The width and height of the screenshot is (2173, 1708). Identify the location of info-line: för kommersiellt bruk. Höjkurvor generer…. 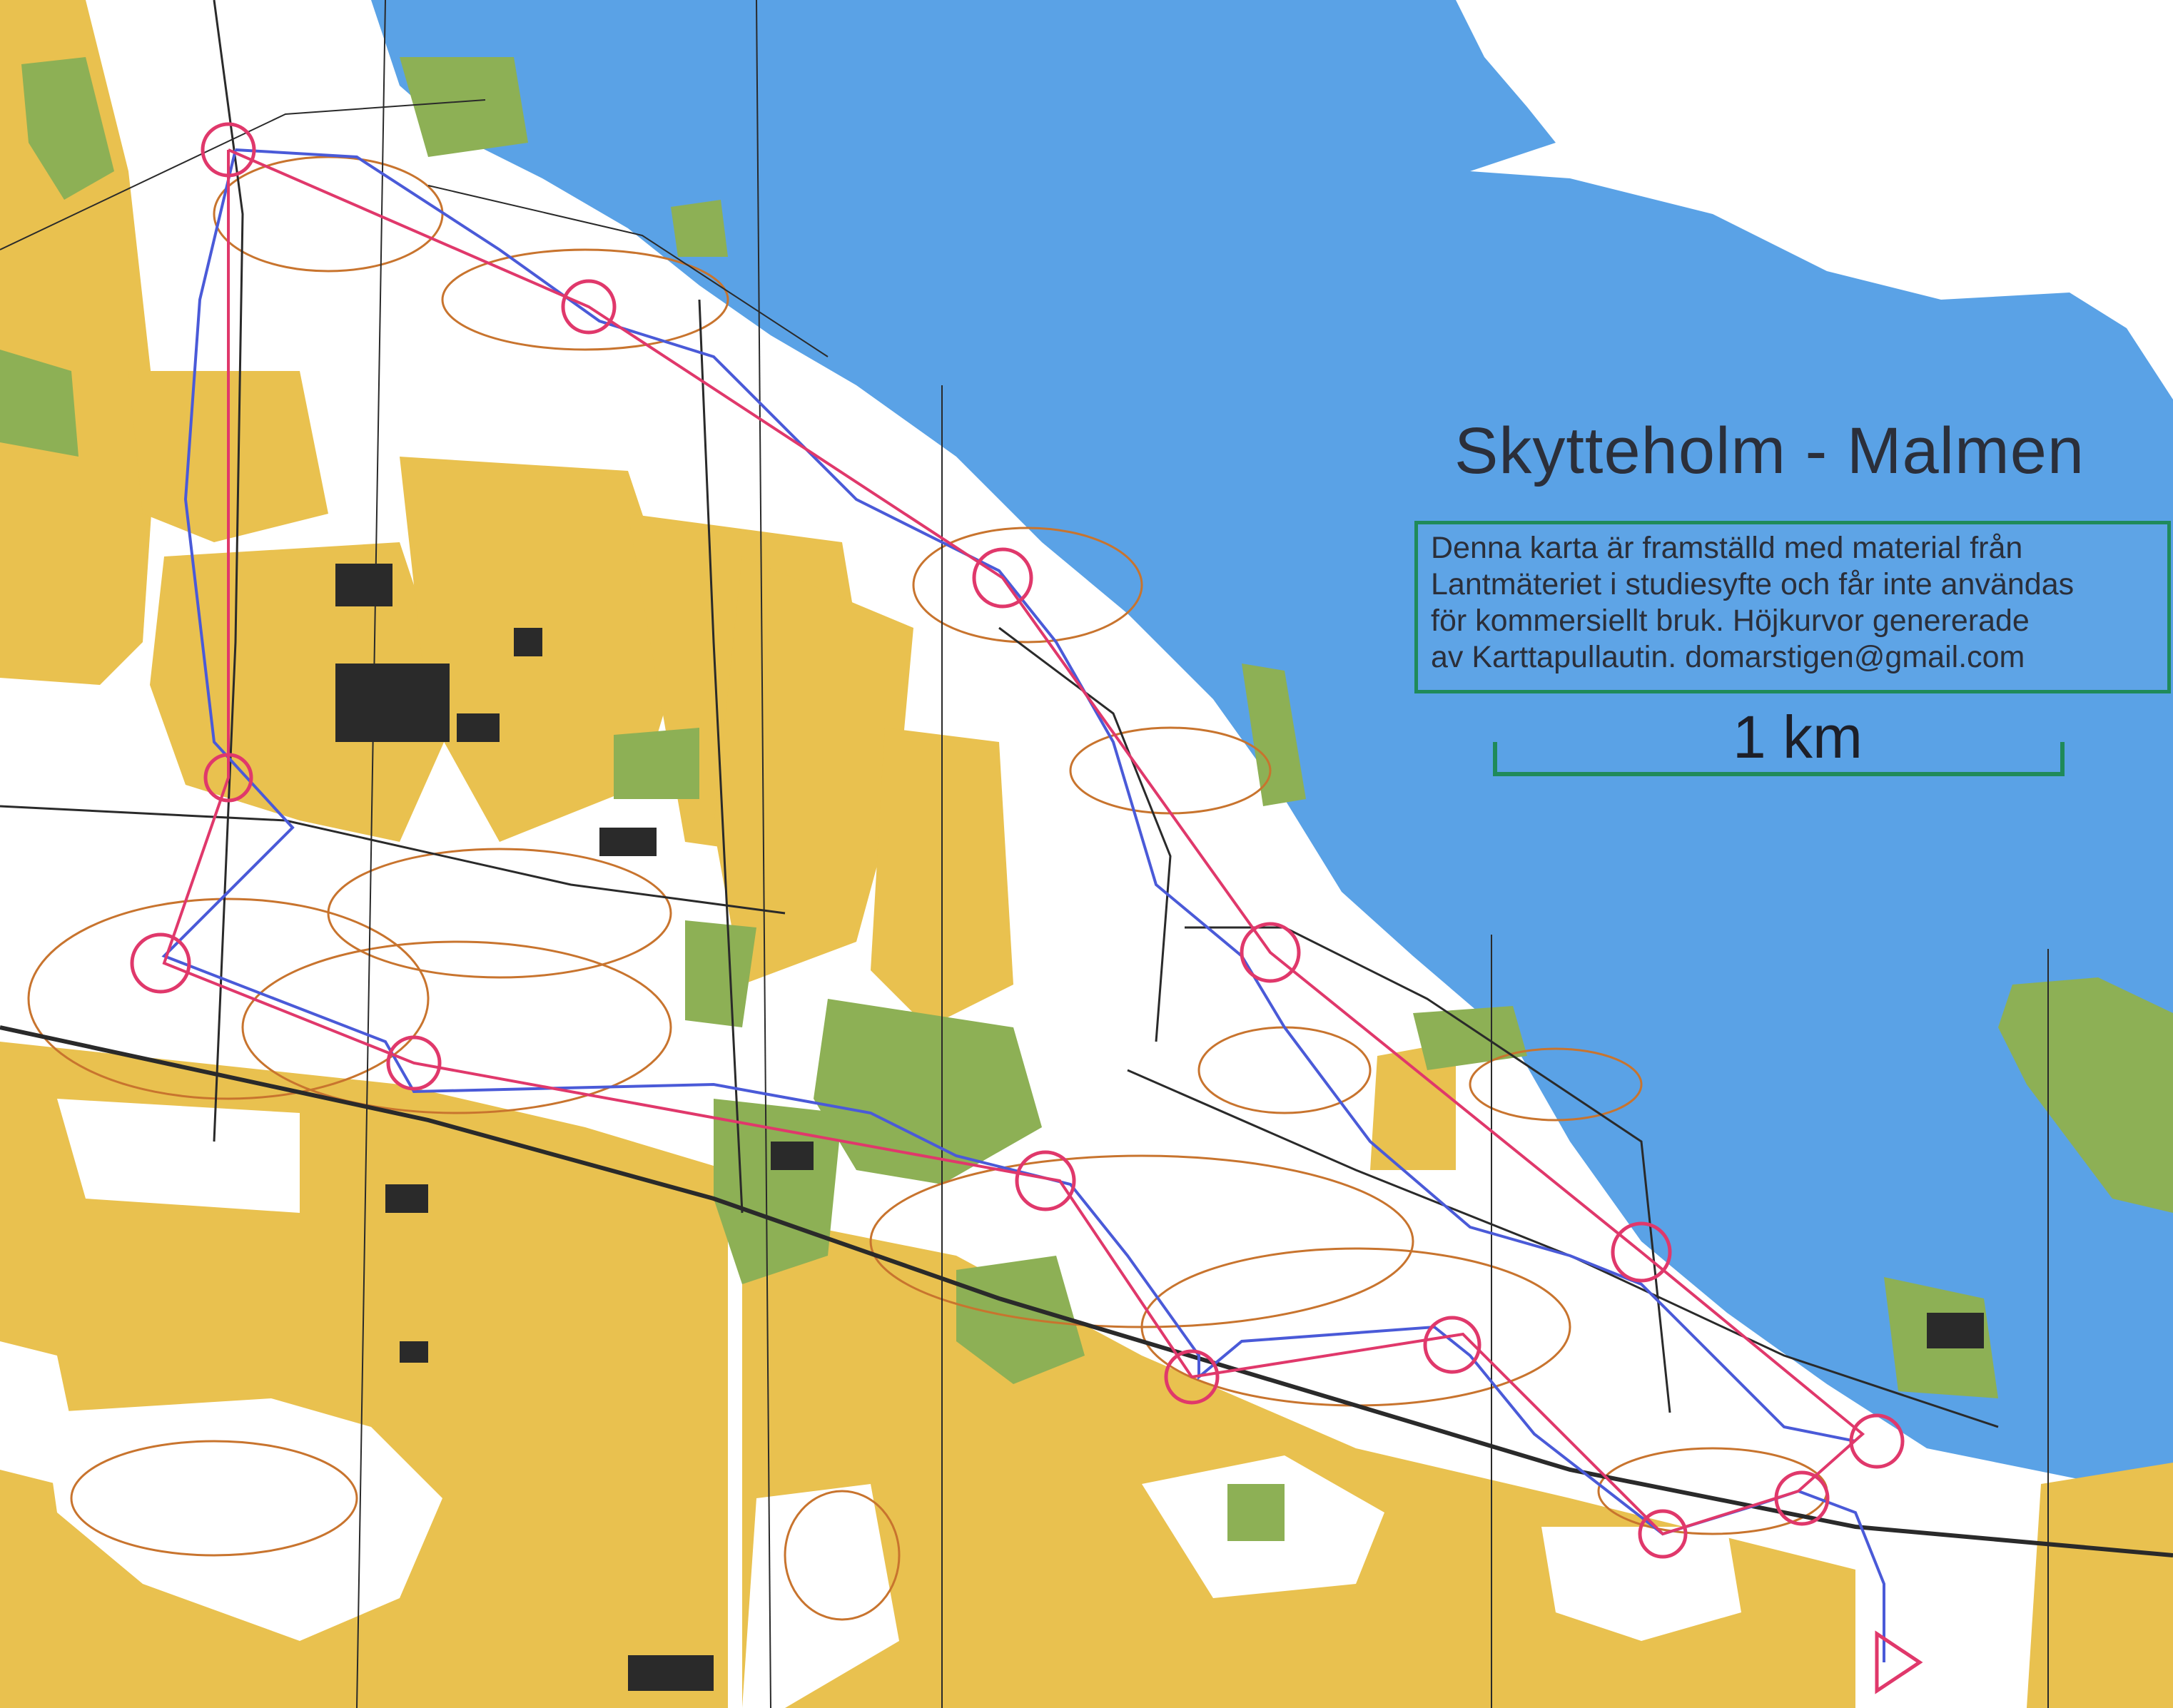
(1730, 621).